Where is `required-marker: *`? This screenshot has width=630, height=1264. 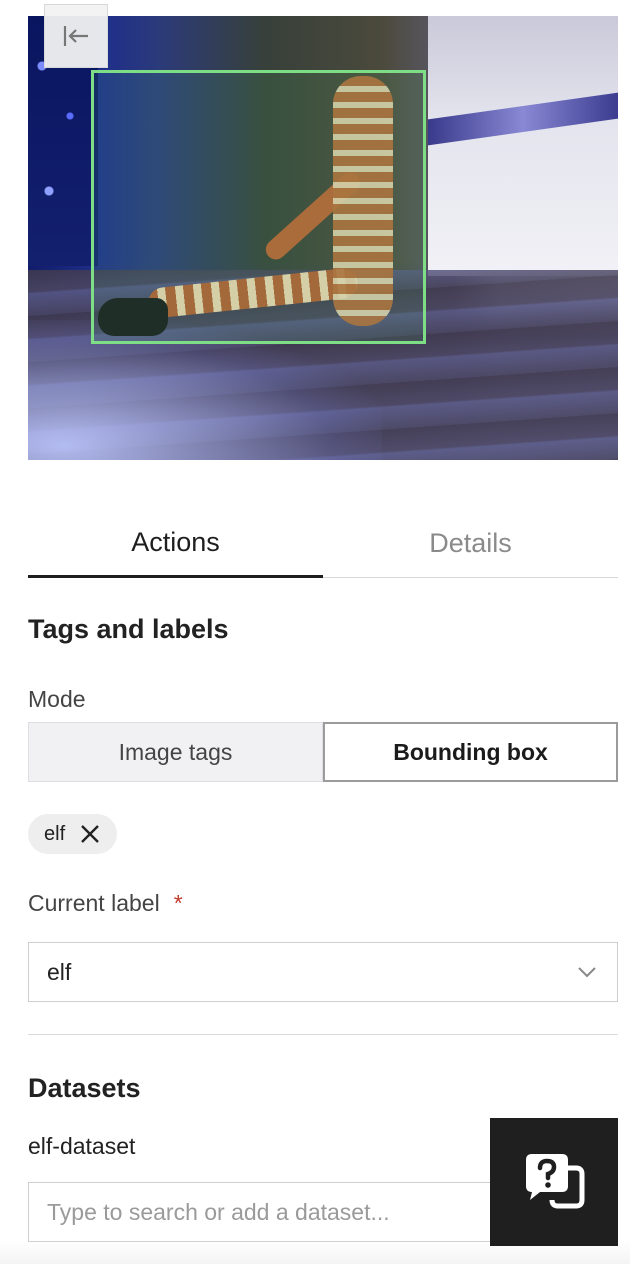 required-marker: * is located at coordinates (178, 903).